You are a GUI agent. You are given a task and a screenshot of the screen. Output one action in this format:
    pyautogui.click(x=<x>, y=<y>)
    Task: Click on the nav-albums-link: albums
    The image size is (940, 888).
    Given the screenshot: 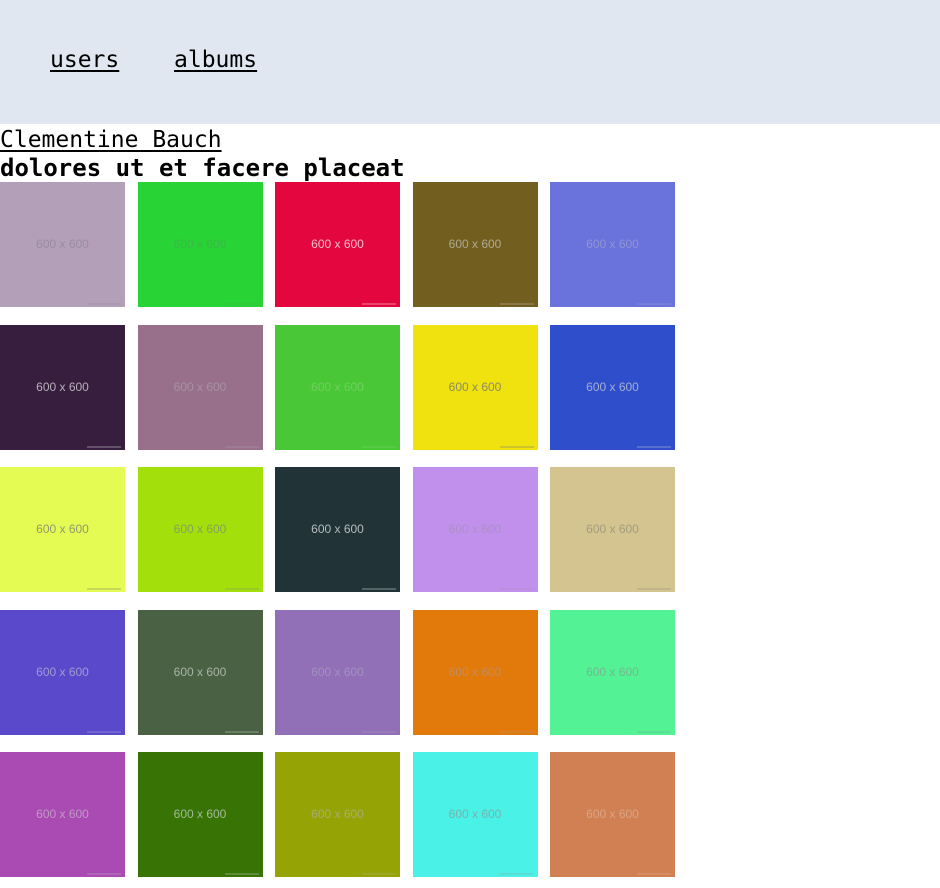 What is the action you would take?
    pyautogui.click(x=215, y=60)
    